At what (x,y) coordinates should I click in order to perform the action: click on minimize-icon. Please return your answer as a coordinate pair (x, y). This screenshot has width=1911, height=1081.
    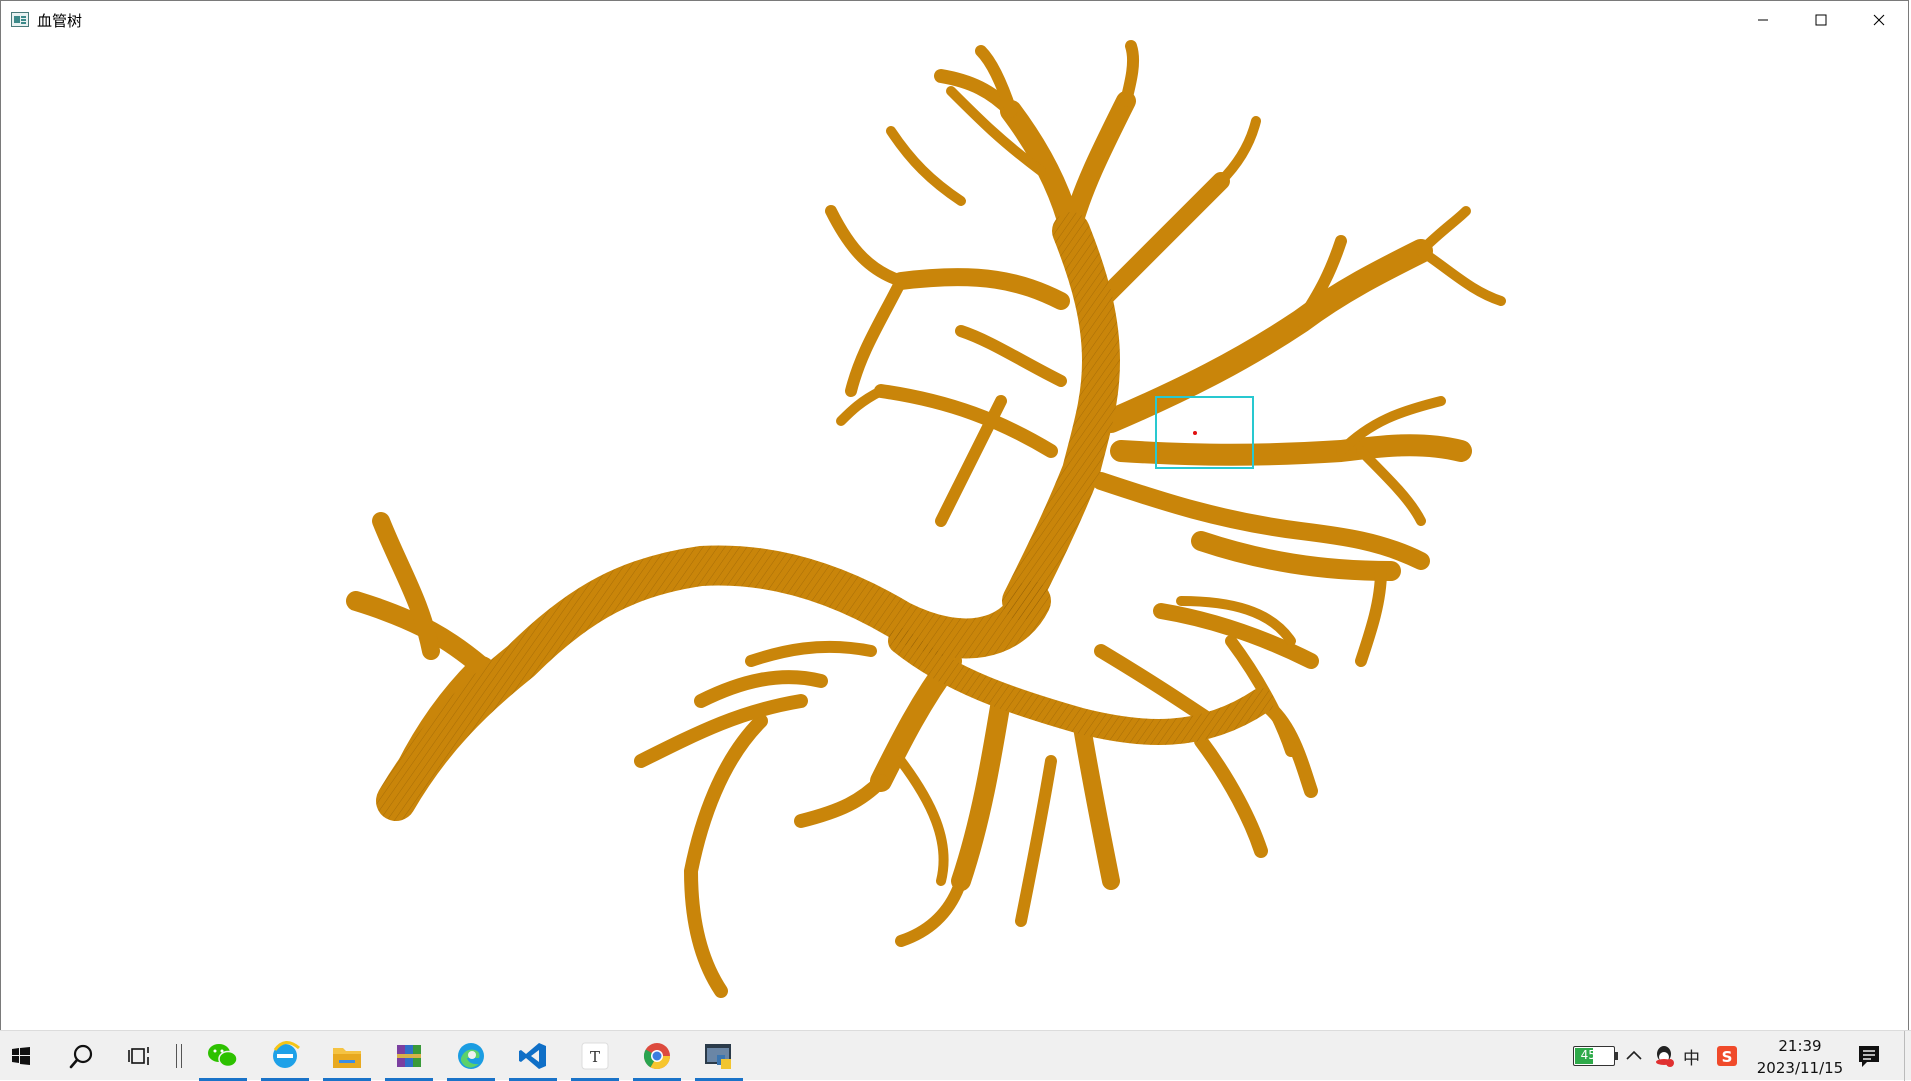
    Looking at the image, I should click on (1763, 20).